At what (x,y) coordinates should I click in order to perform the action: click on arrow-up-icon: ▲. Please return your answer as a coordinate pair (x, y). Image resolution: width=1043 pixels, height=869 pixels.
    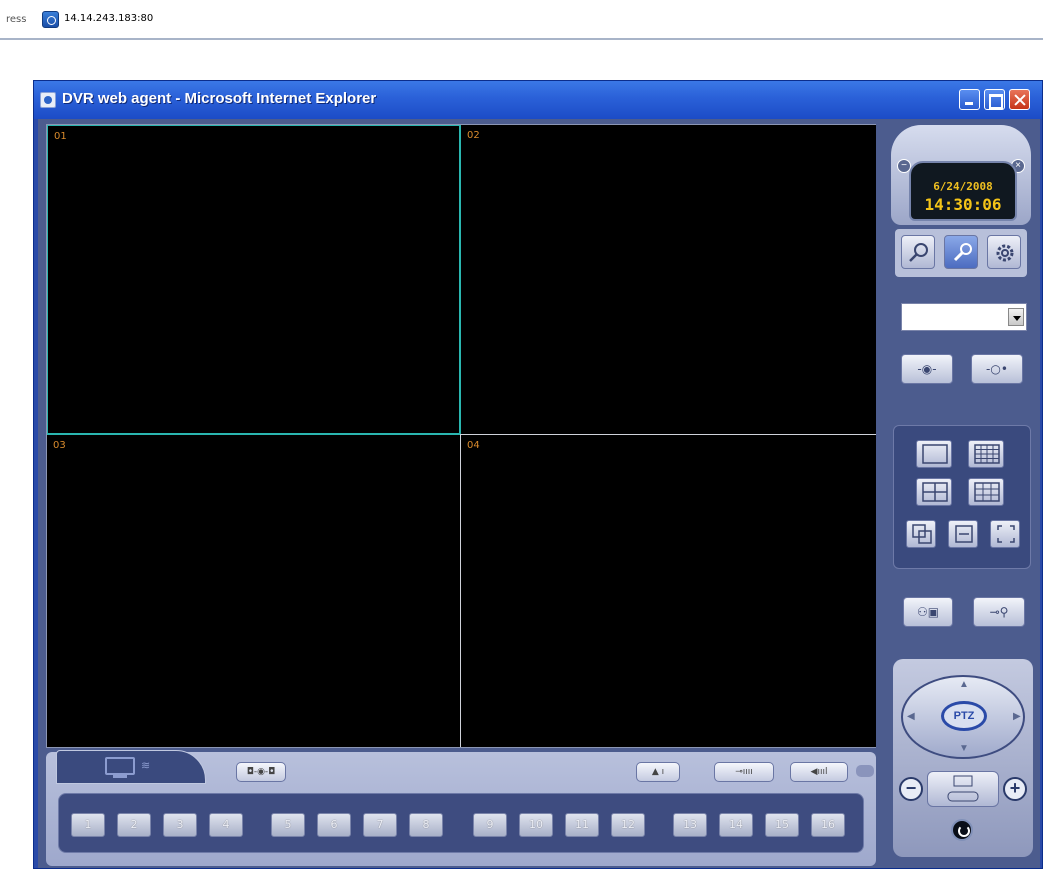
    Looking at the image, I should click on (964, 684).